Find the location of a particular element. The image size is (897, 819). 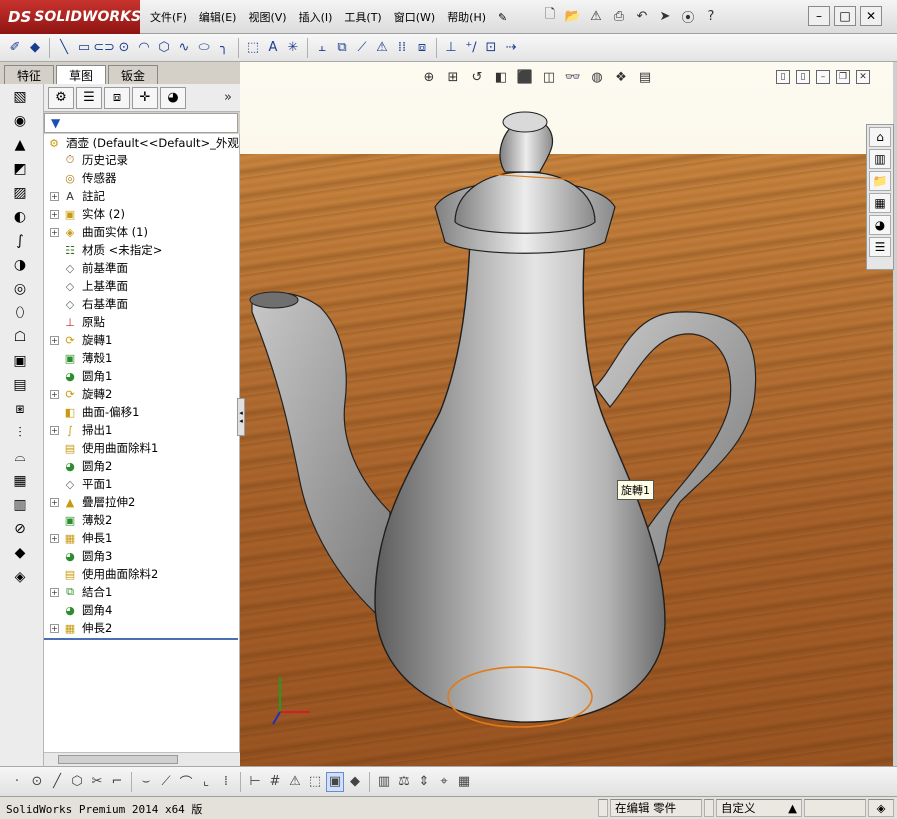

hide-show-icon: 👓 is located at coordinates (573, 77).